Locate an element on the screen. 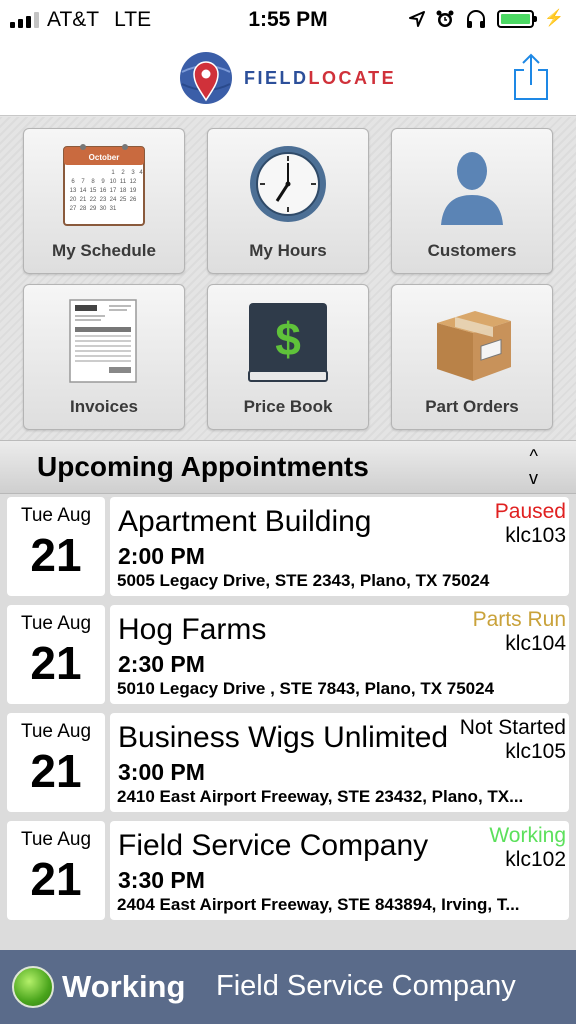 The height and width of the screenshot is (1024, 576). logo-wordmark: FIELDLOCATE is located at coordinates (320, 78).